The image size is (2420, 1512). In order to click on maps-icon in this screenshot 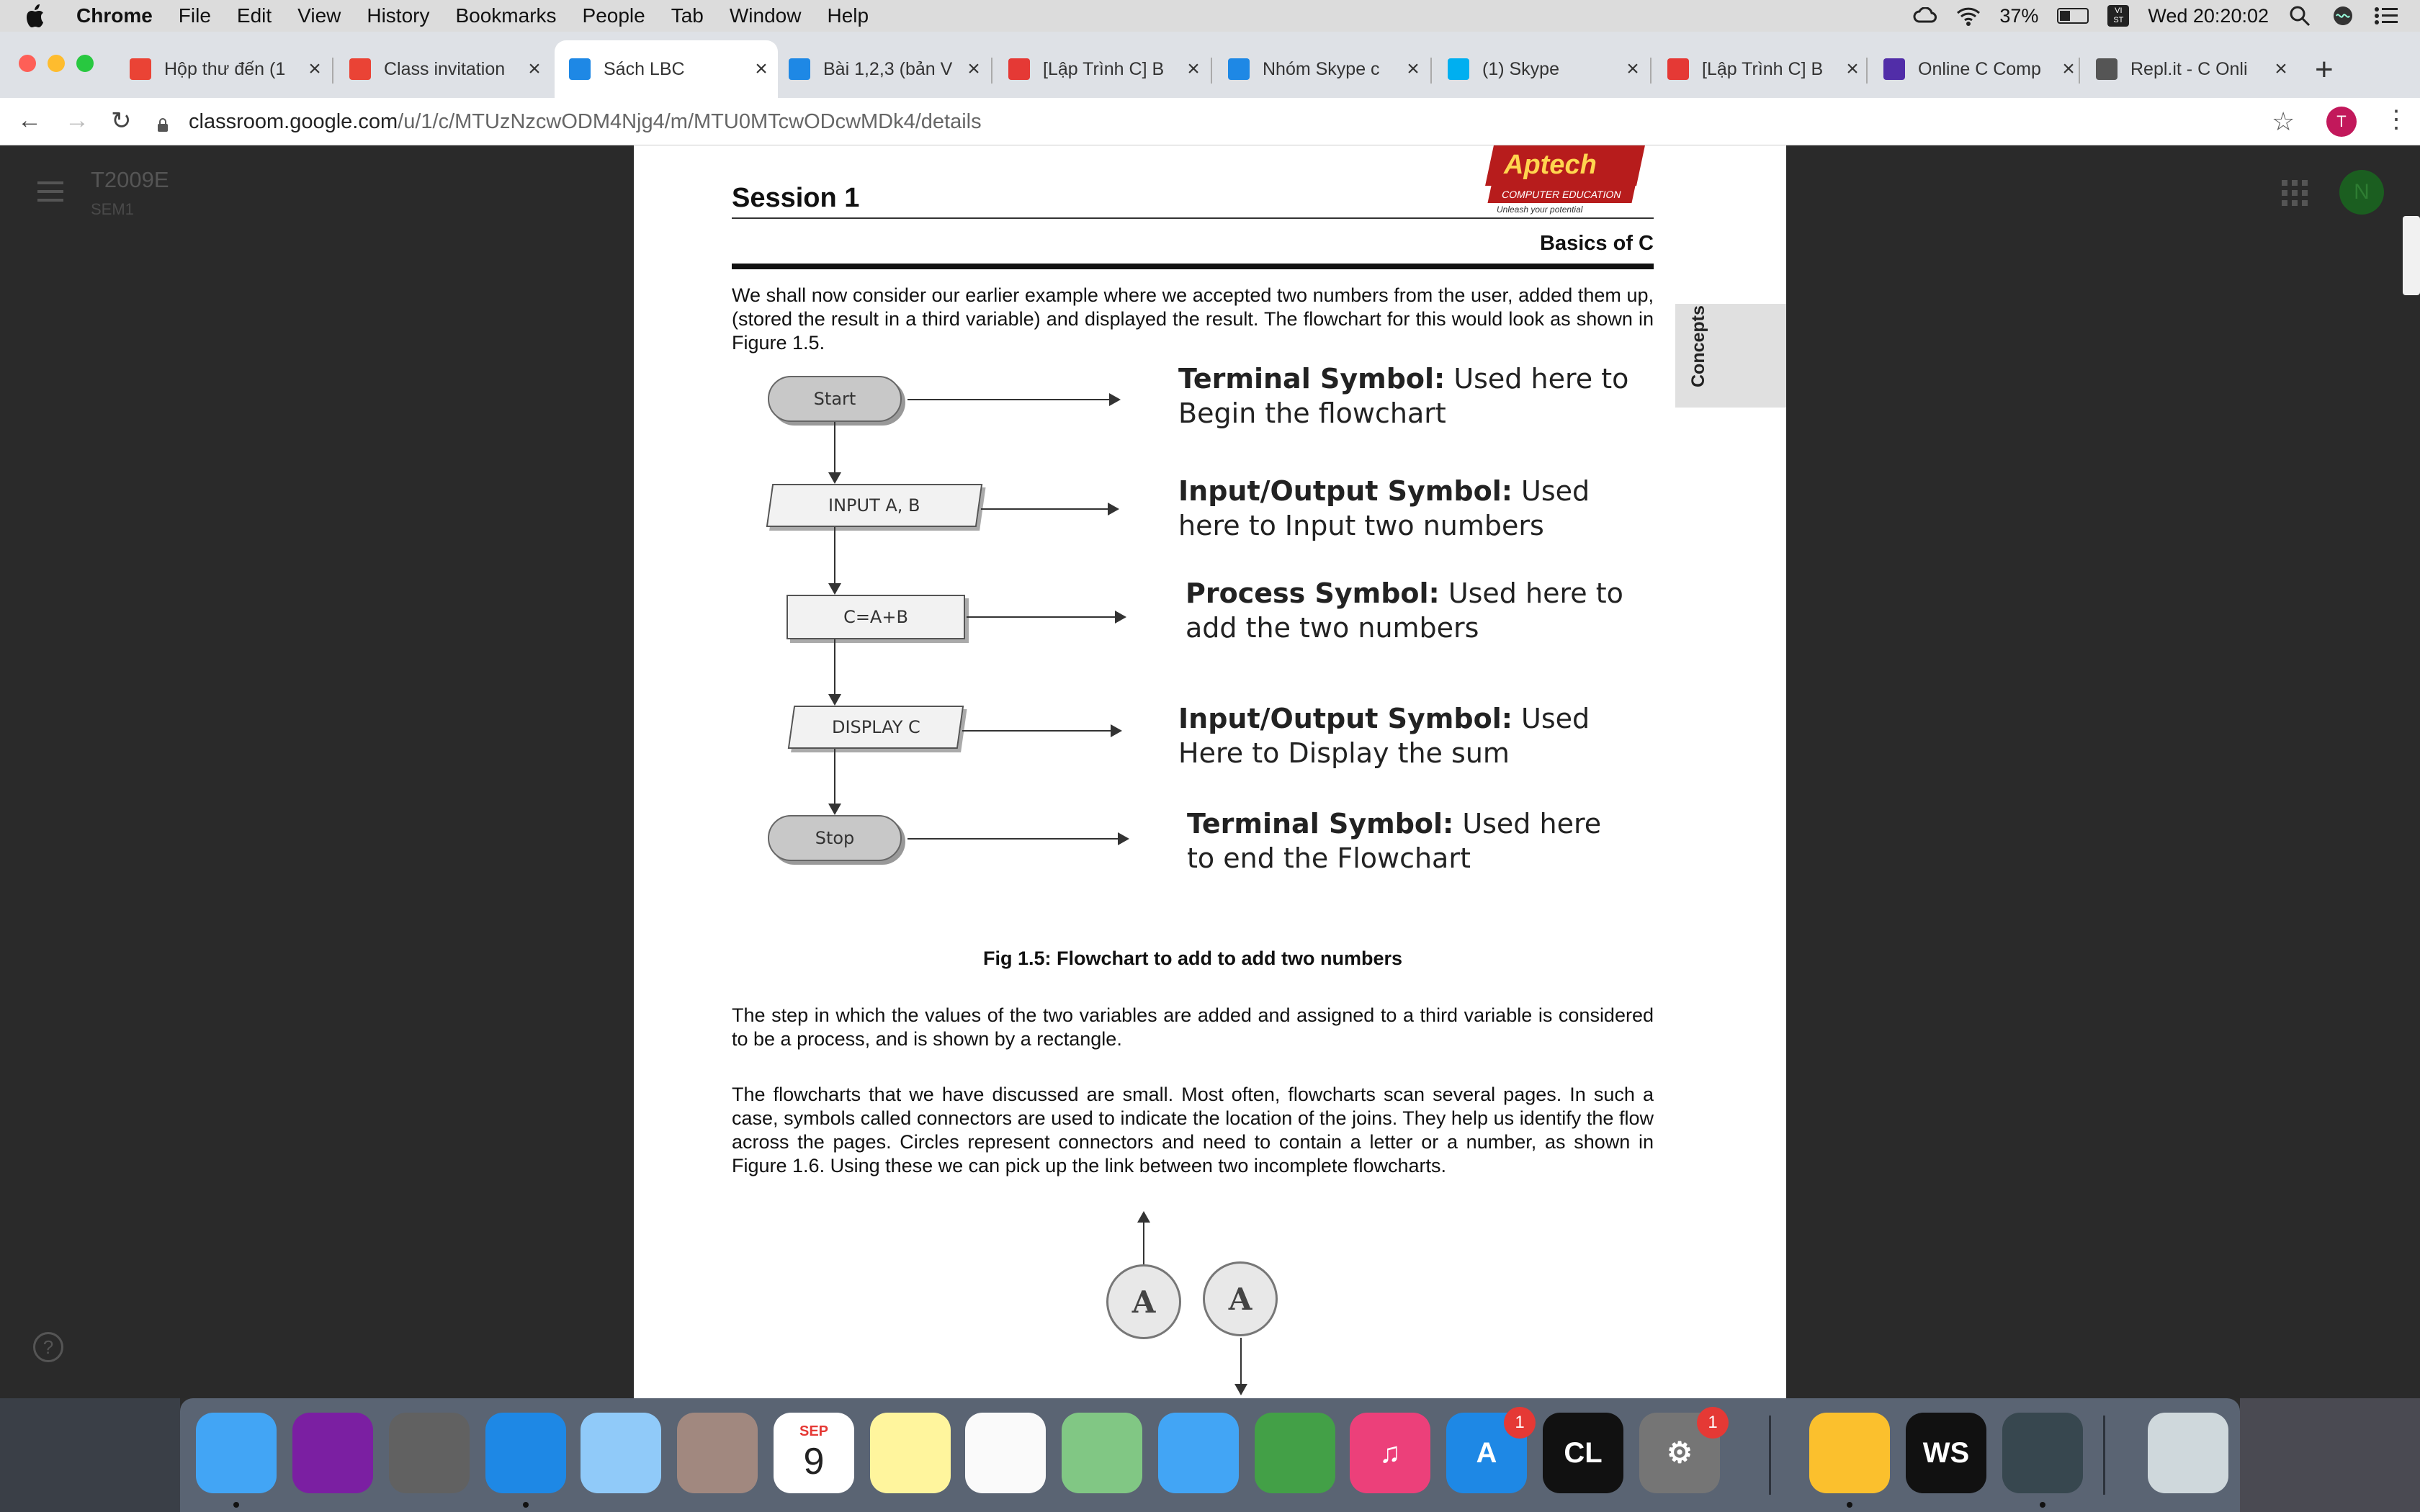, I will do `click(1102, 1453)`.